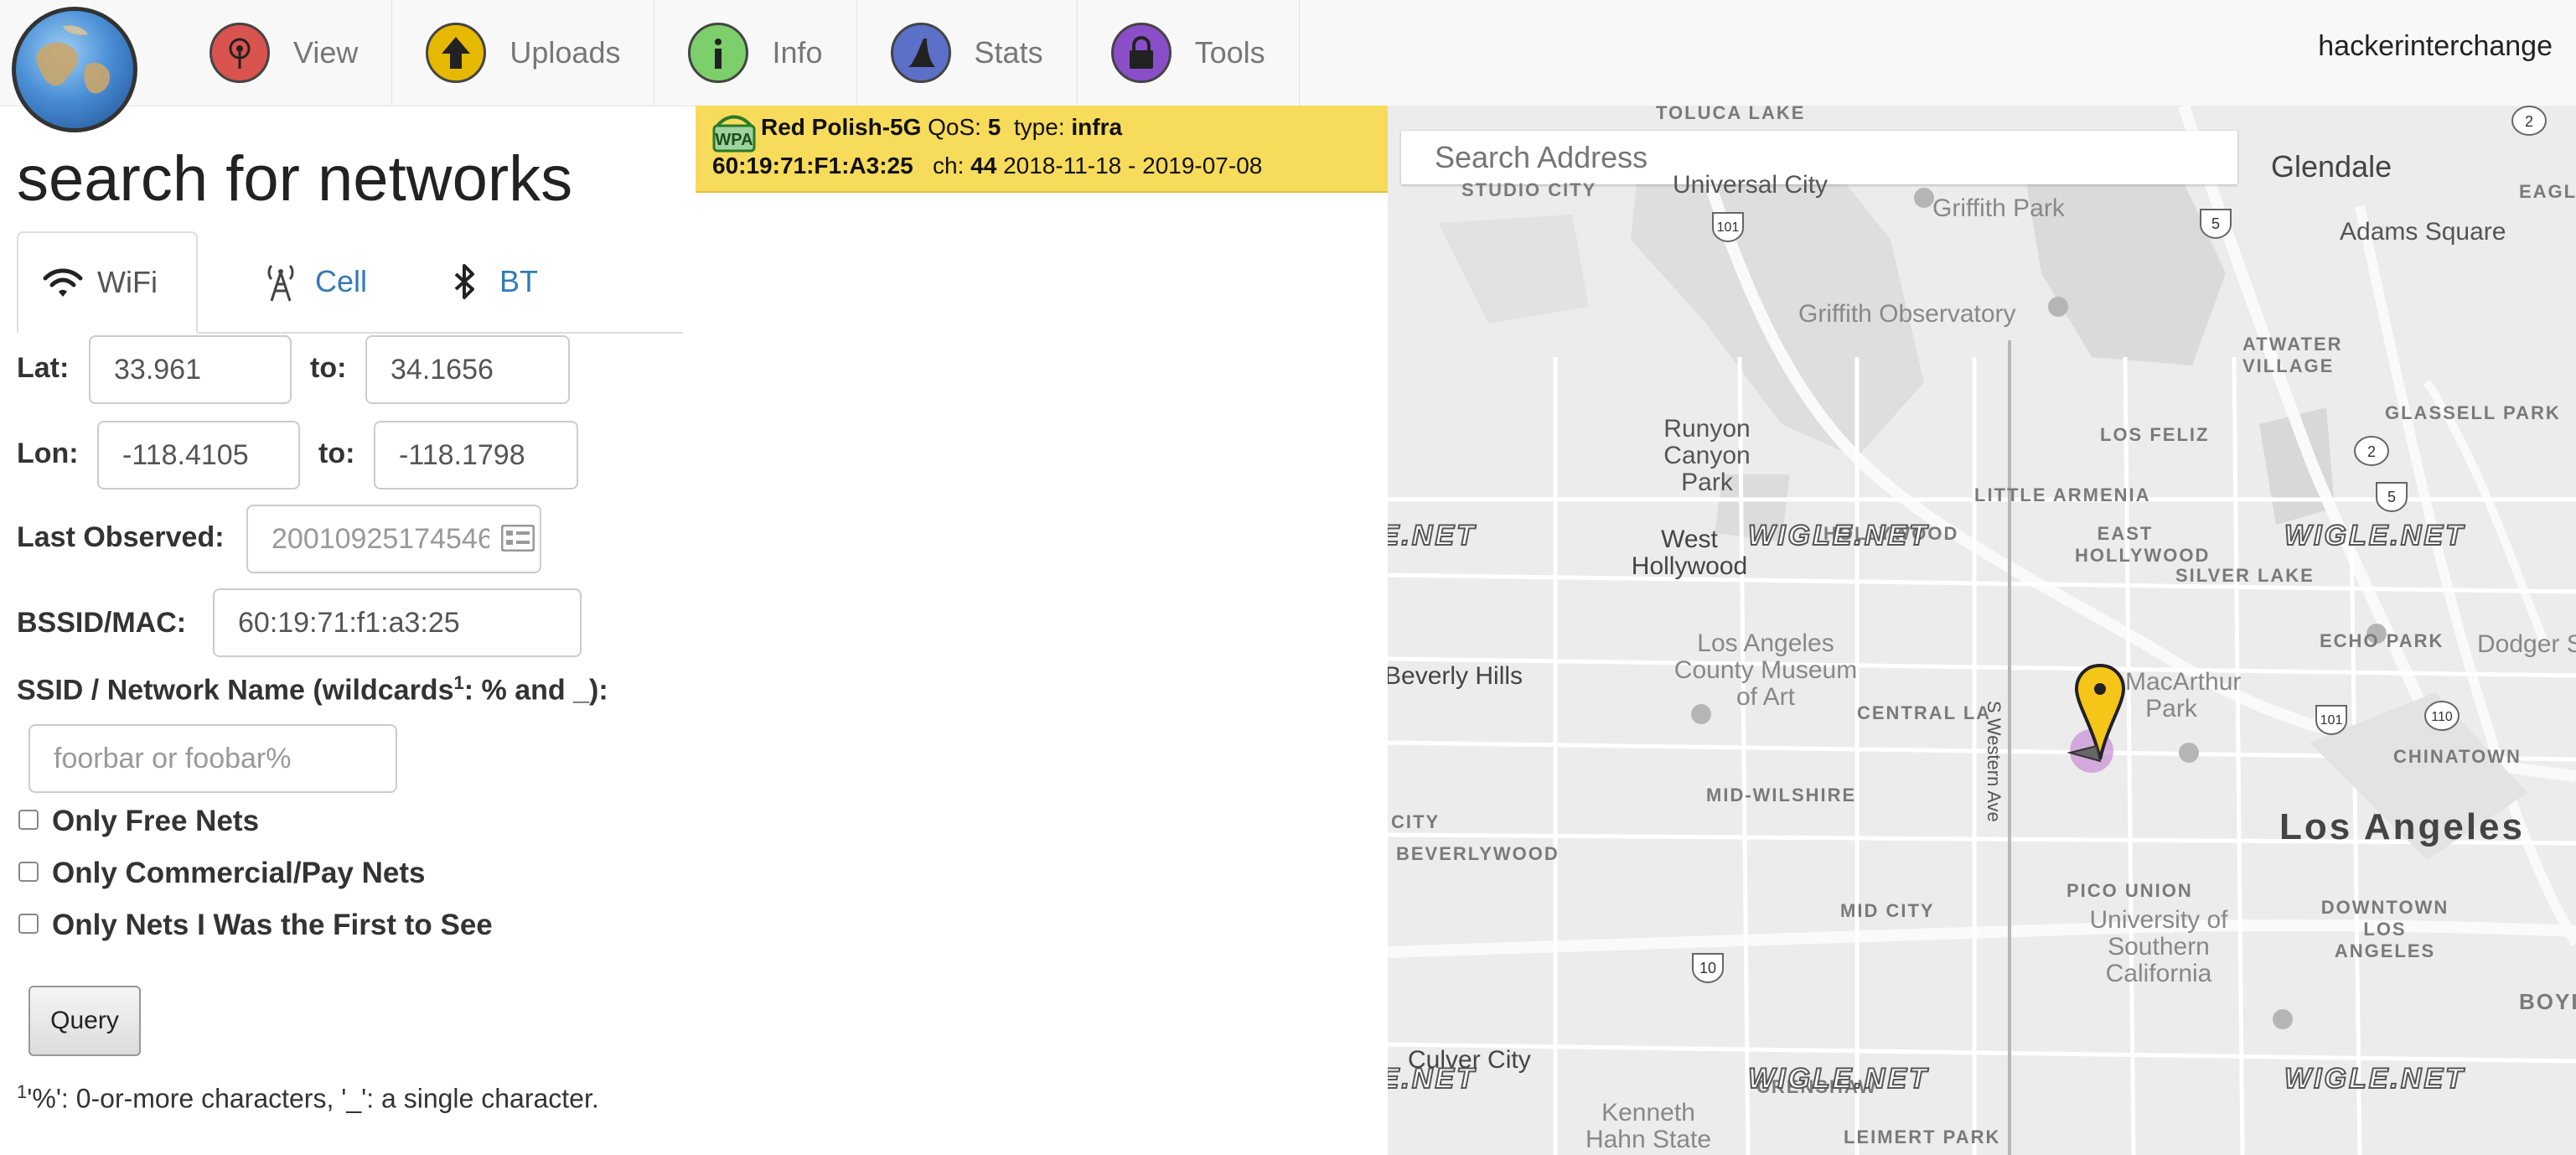 This screenshot has height=1155, width=2576. I want to click on network-location-pin-icon, so click(2100, 719).